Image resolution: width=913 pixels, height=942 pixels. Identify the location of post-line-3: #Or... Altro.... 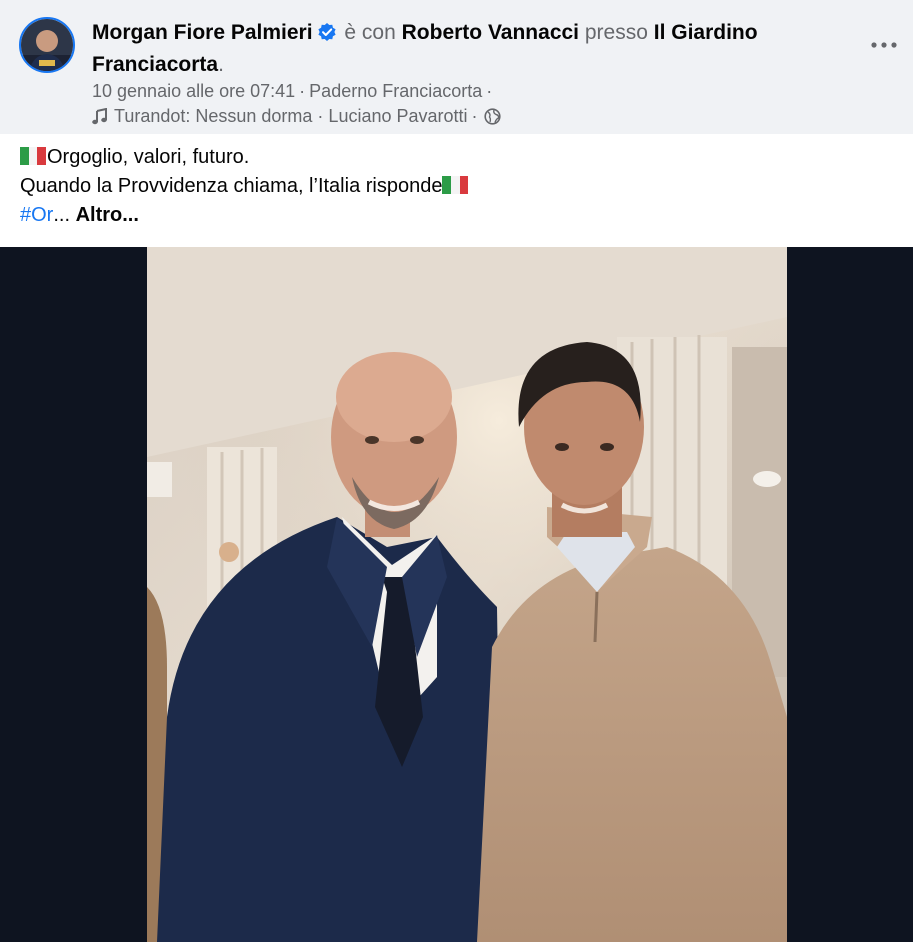
(460, 215).